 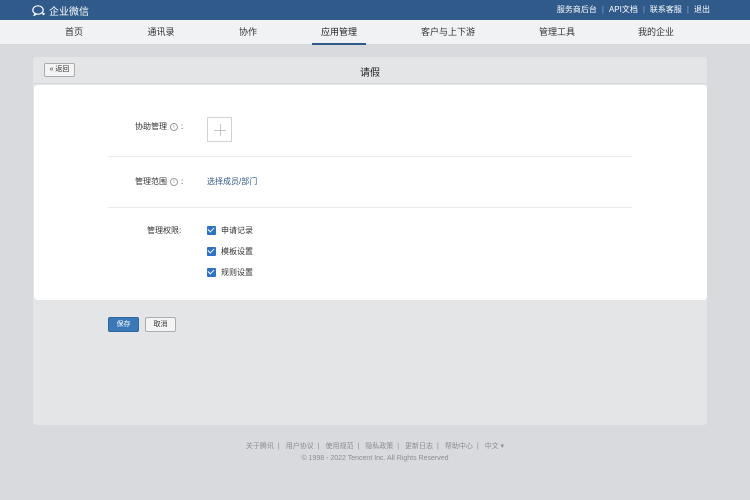 What do you see at coordinates (232, 181) in the screenshot?
I see `select-members-link: 选择成员/部门` at bounding box center [232, 181].